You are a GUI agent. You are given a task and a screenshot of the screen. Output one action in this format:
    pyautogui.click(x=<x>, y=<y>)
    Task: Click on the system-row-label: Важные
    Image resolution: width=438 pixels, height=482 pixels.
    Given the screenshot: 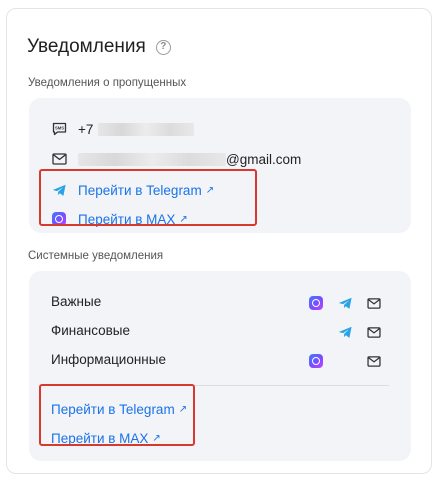 What is the action you would take?
    pyautogui.click(x=76, y=301)
    